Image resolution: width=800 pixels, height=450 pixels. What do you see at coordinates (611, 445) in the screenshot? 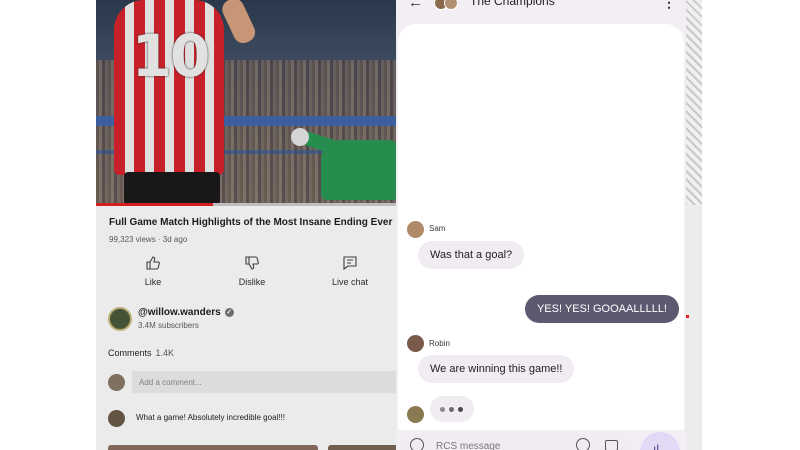
I see `gallery-icon` at bounding box center [611, 445].